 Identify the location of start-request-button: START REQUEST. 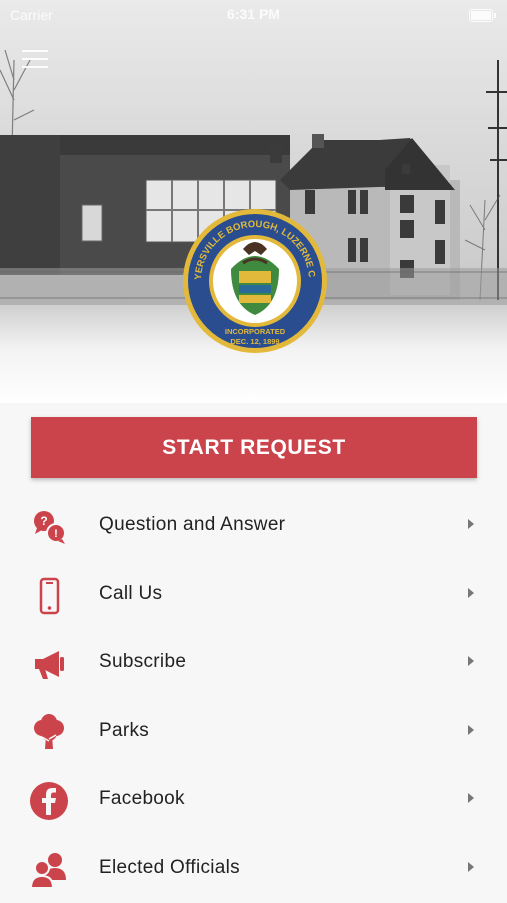
(254, 447).